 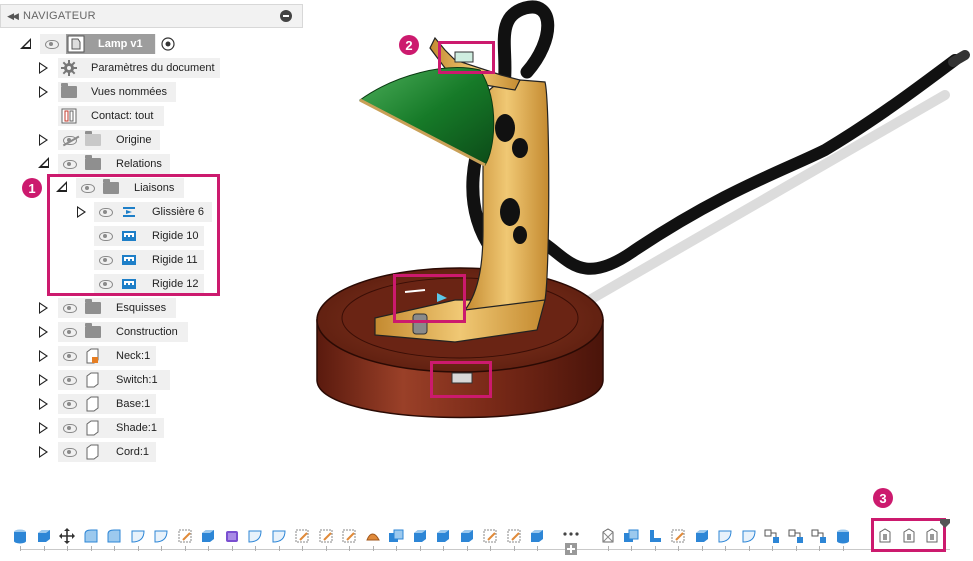 I want to click on document-icon, so click(x=76, y=44).